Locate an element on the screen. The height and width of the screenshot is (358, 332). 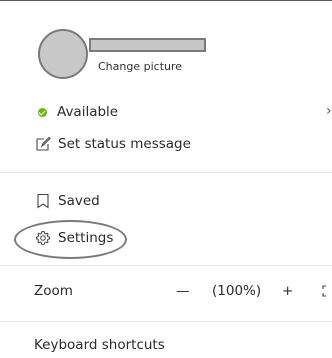
redacted-user-name is located at coordinates (147, 45).